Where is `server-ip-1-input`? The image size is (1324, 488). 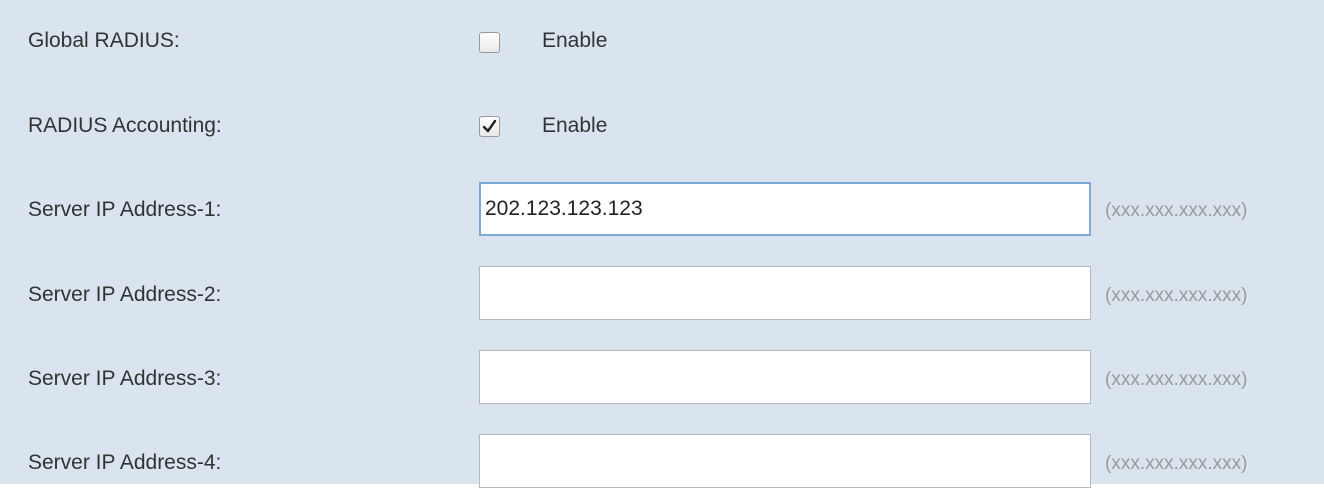 server-ip-1-input is located at coordinates (785, 209).